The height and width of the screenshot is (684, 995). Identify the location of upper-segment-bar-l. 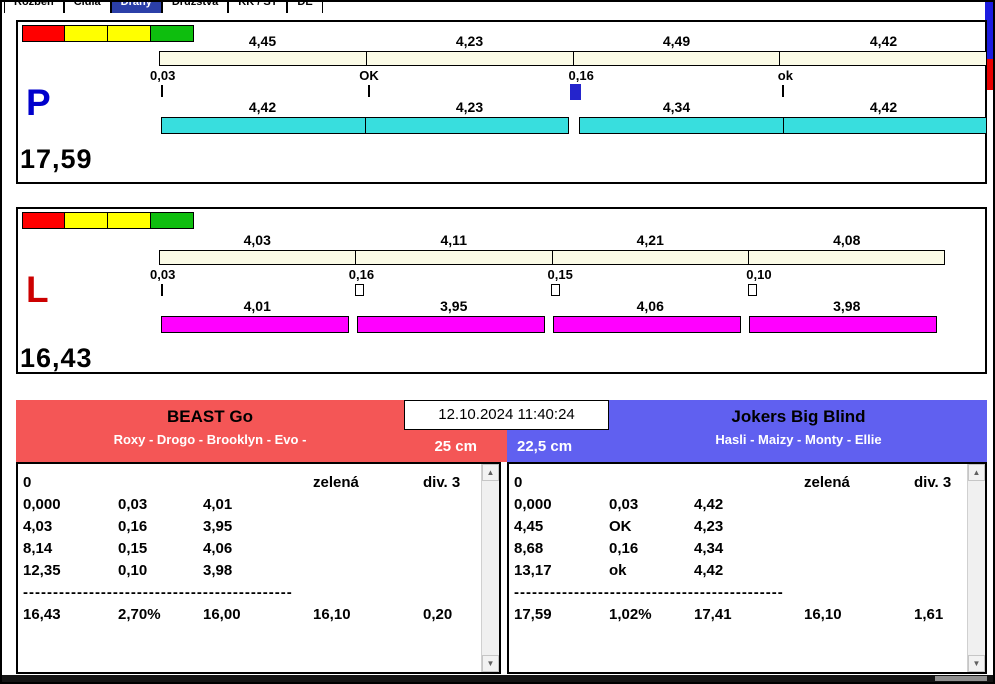
(552, 257).